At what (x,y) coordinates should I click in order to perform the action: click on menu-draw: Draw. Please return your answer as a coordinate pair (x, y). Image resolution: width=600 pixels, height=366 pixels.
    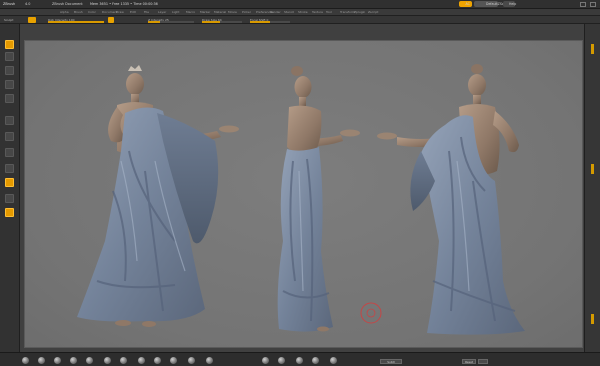
    Looking at the image, I should click on (120, 12).